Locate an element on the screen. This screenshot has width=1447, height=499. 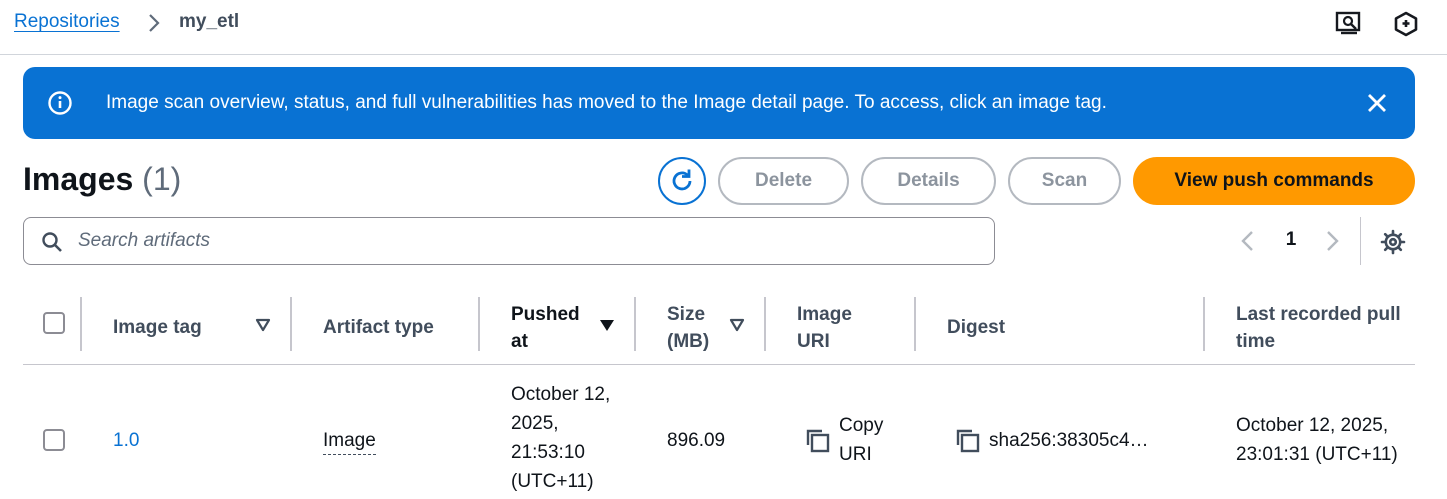
breadcrumb-repositories-link: Repositories is located at coordinates (67, 22).